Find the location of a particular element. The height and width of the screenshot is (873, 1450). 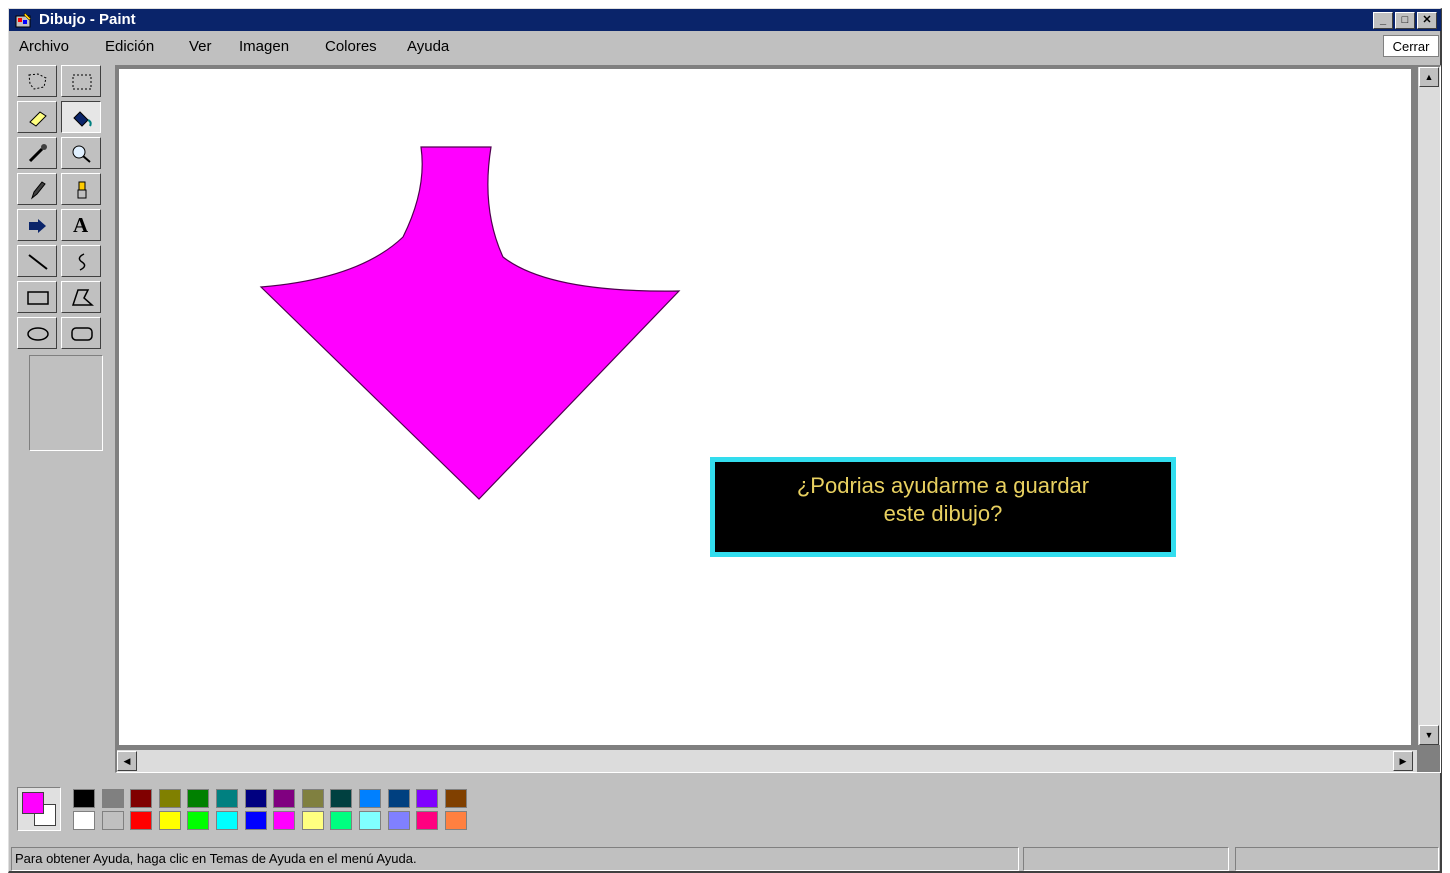

free-form-select-tool is located at coordinates (37, 81).